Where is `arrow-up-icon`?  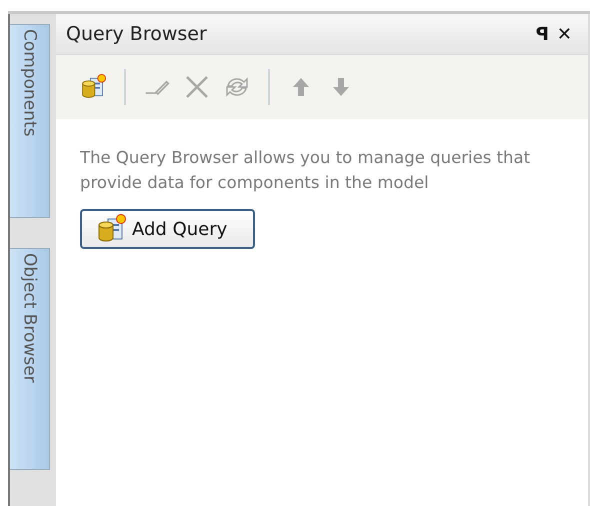 arrow-up-icon is located at coordinates (301, 87).